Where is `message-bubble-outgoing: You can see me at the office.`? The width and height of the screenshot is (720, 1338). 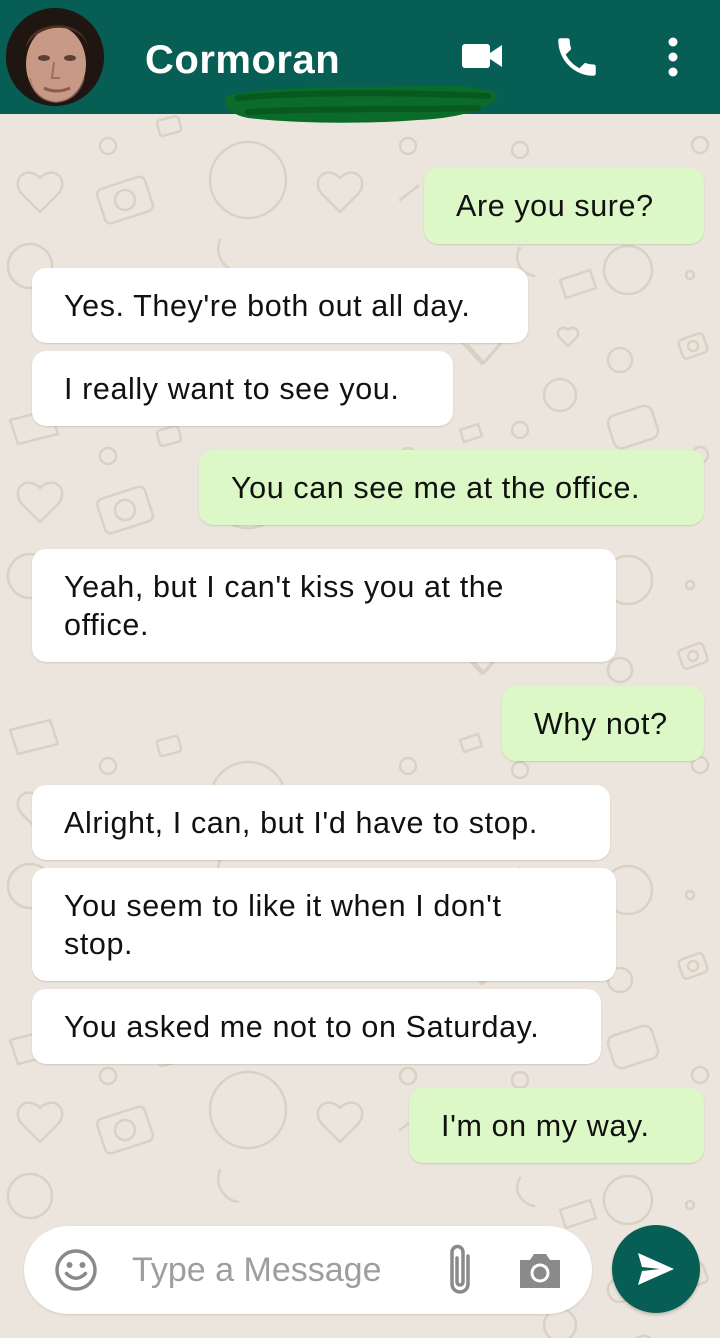
message-bubble-outgoing: You can see me at the office. is located at coordinates (451, 487).